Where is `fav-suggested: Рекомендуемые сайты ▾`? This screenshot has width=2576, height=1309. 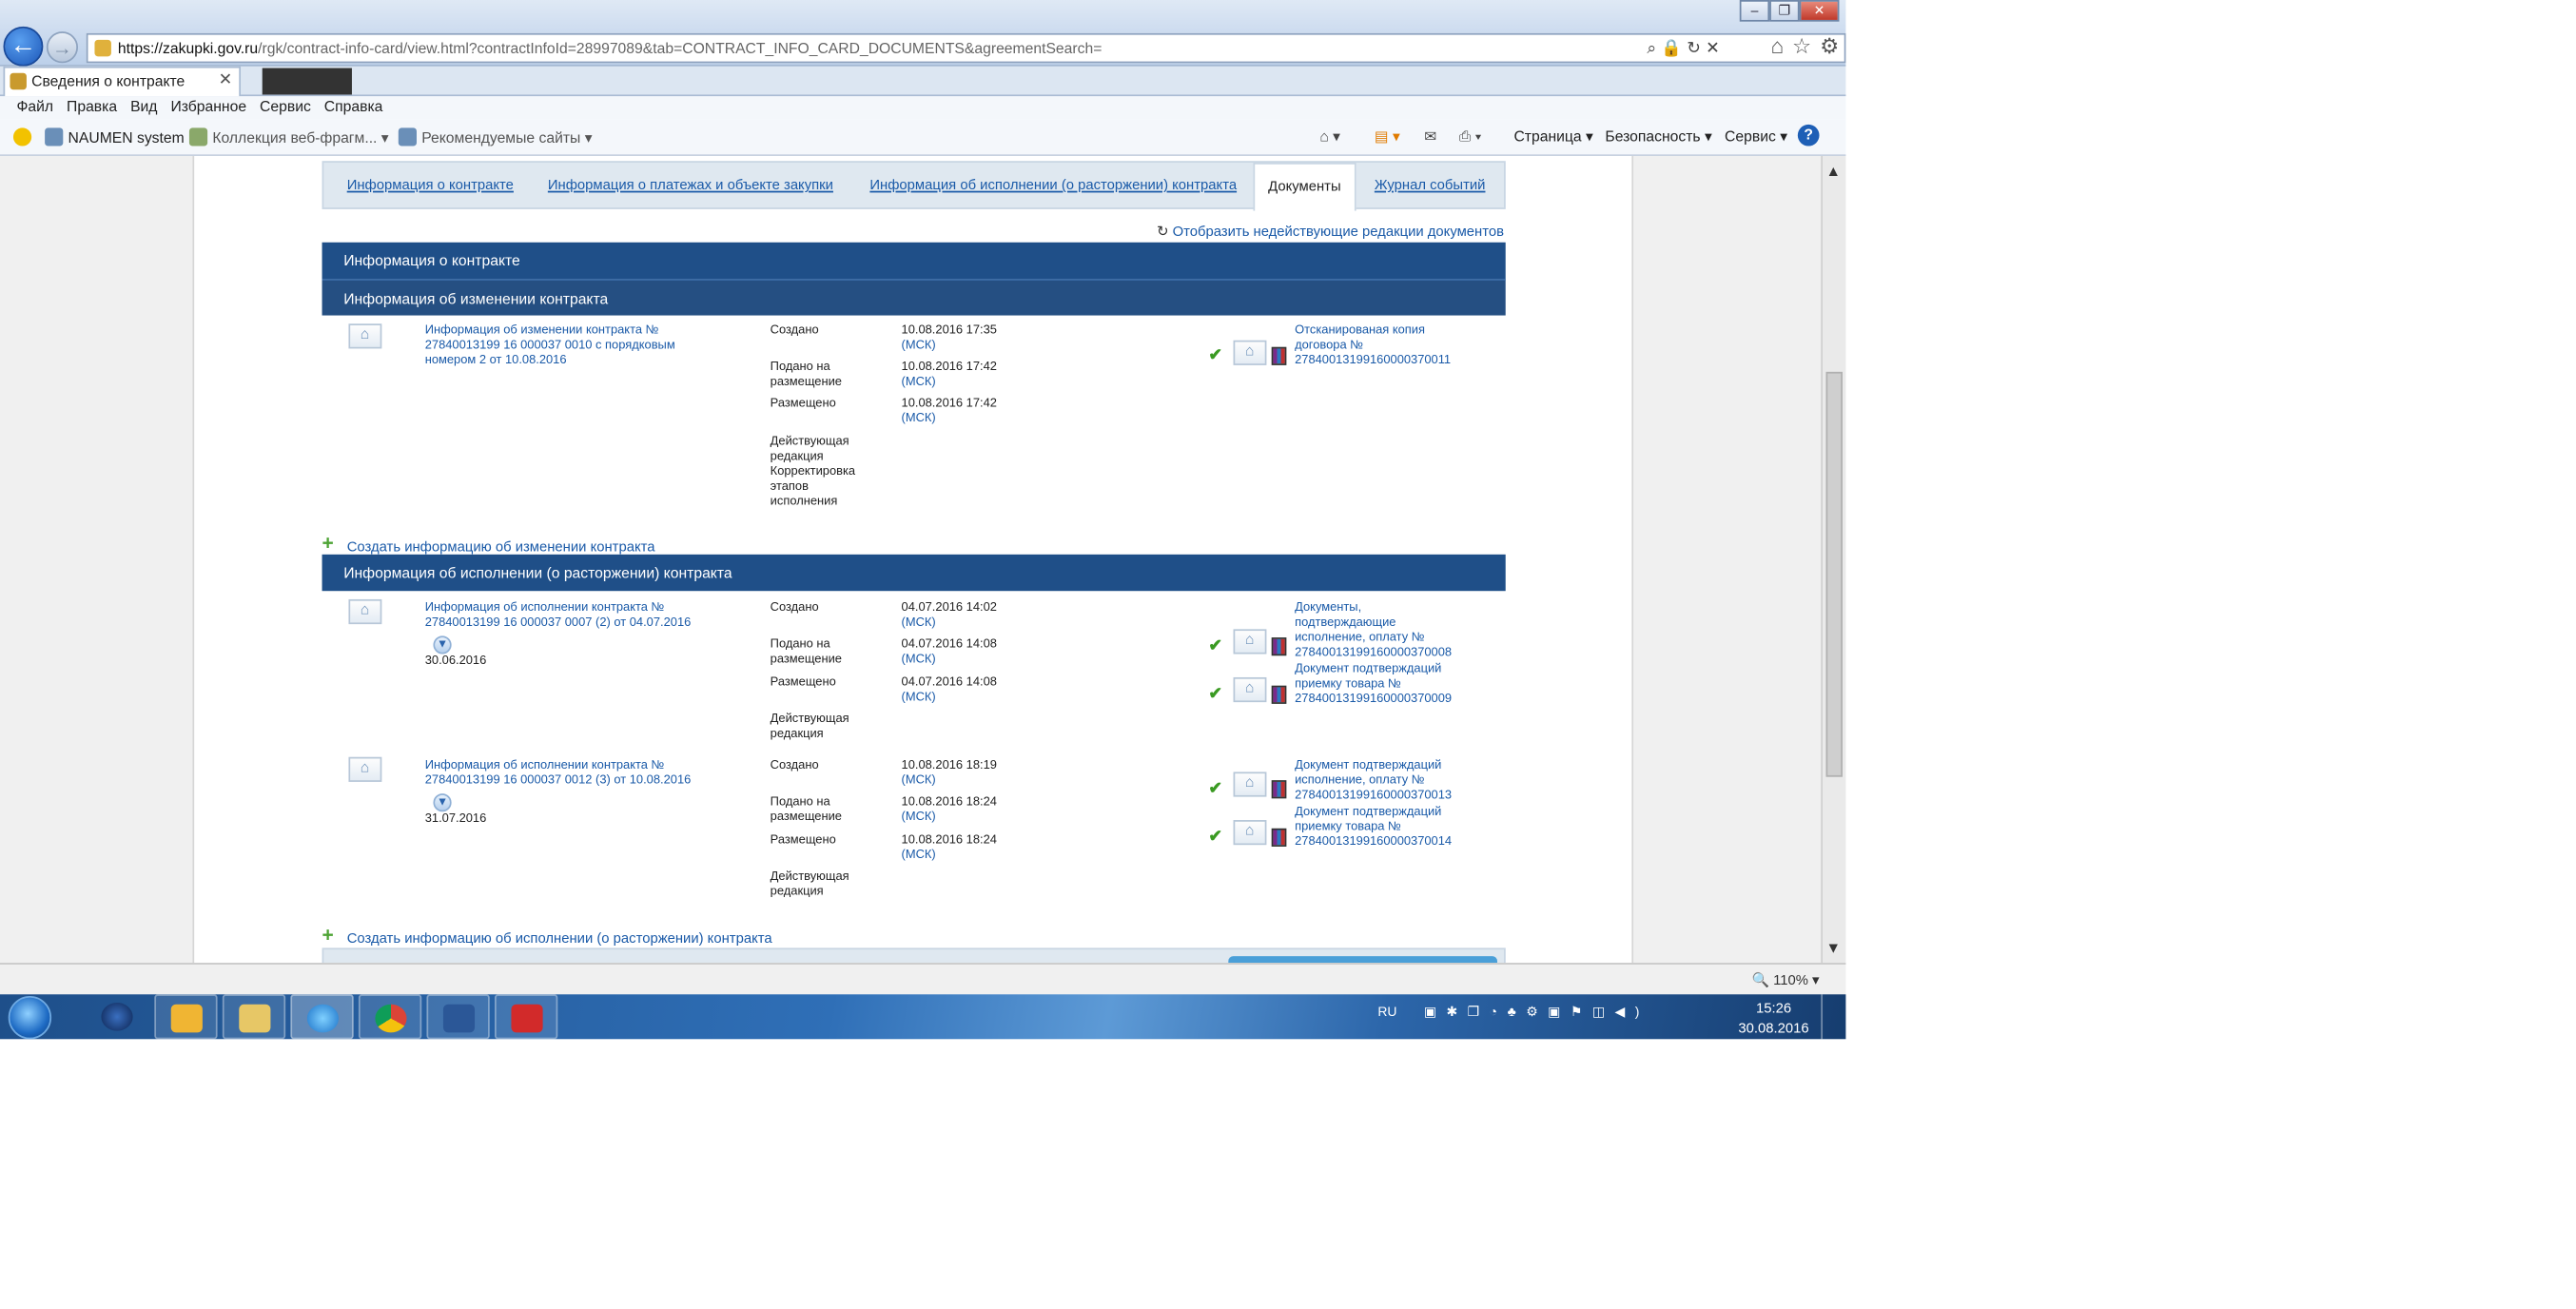 fav-suggested: Рекомендуемые сайты ▾ is located at coordinates (495, 137).